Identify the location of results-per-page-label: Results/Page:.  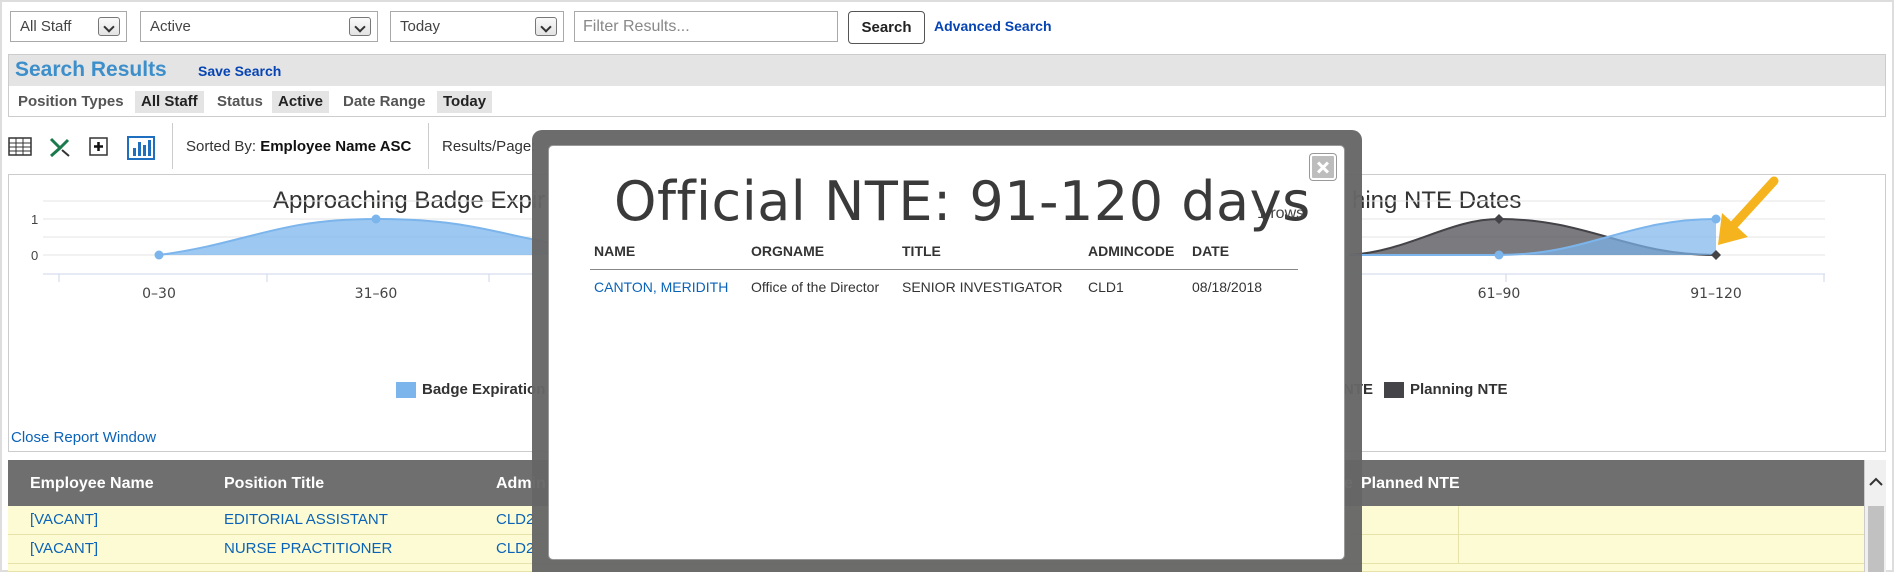
(489, 146).